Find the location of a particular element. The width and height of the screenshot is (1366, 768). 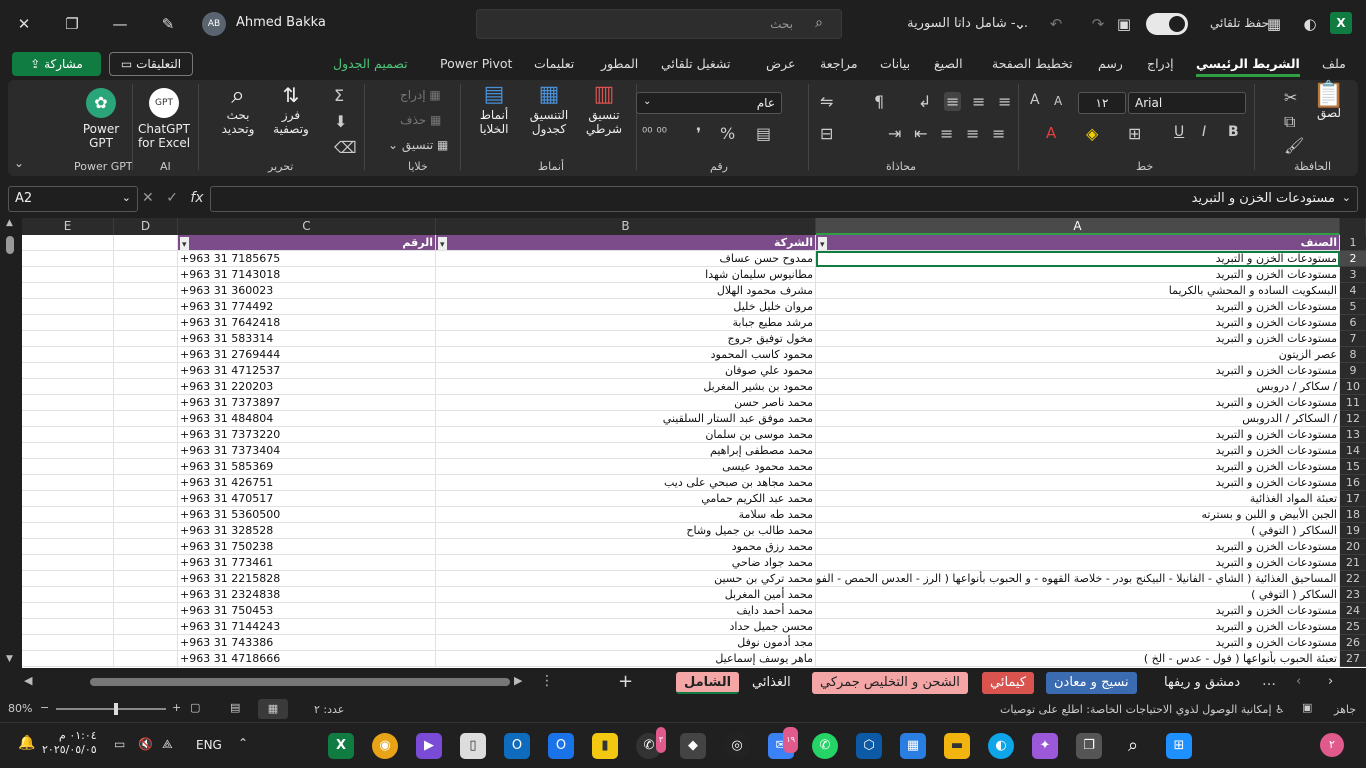

row-header: 9 is located at coordinates (1353, 371).